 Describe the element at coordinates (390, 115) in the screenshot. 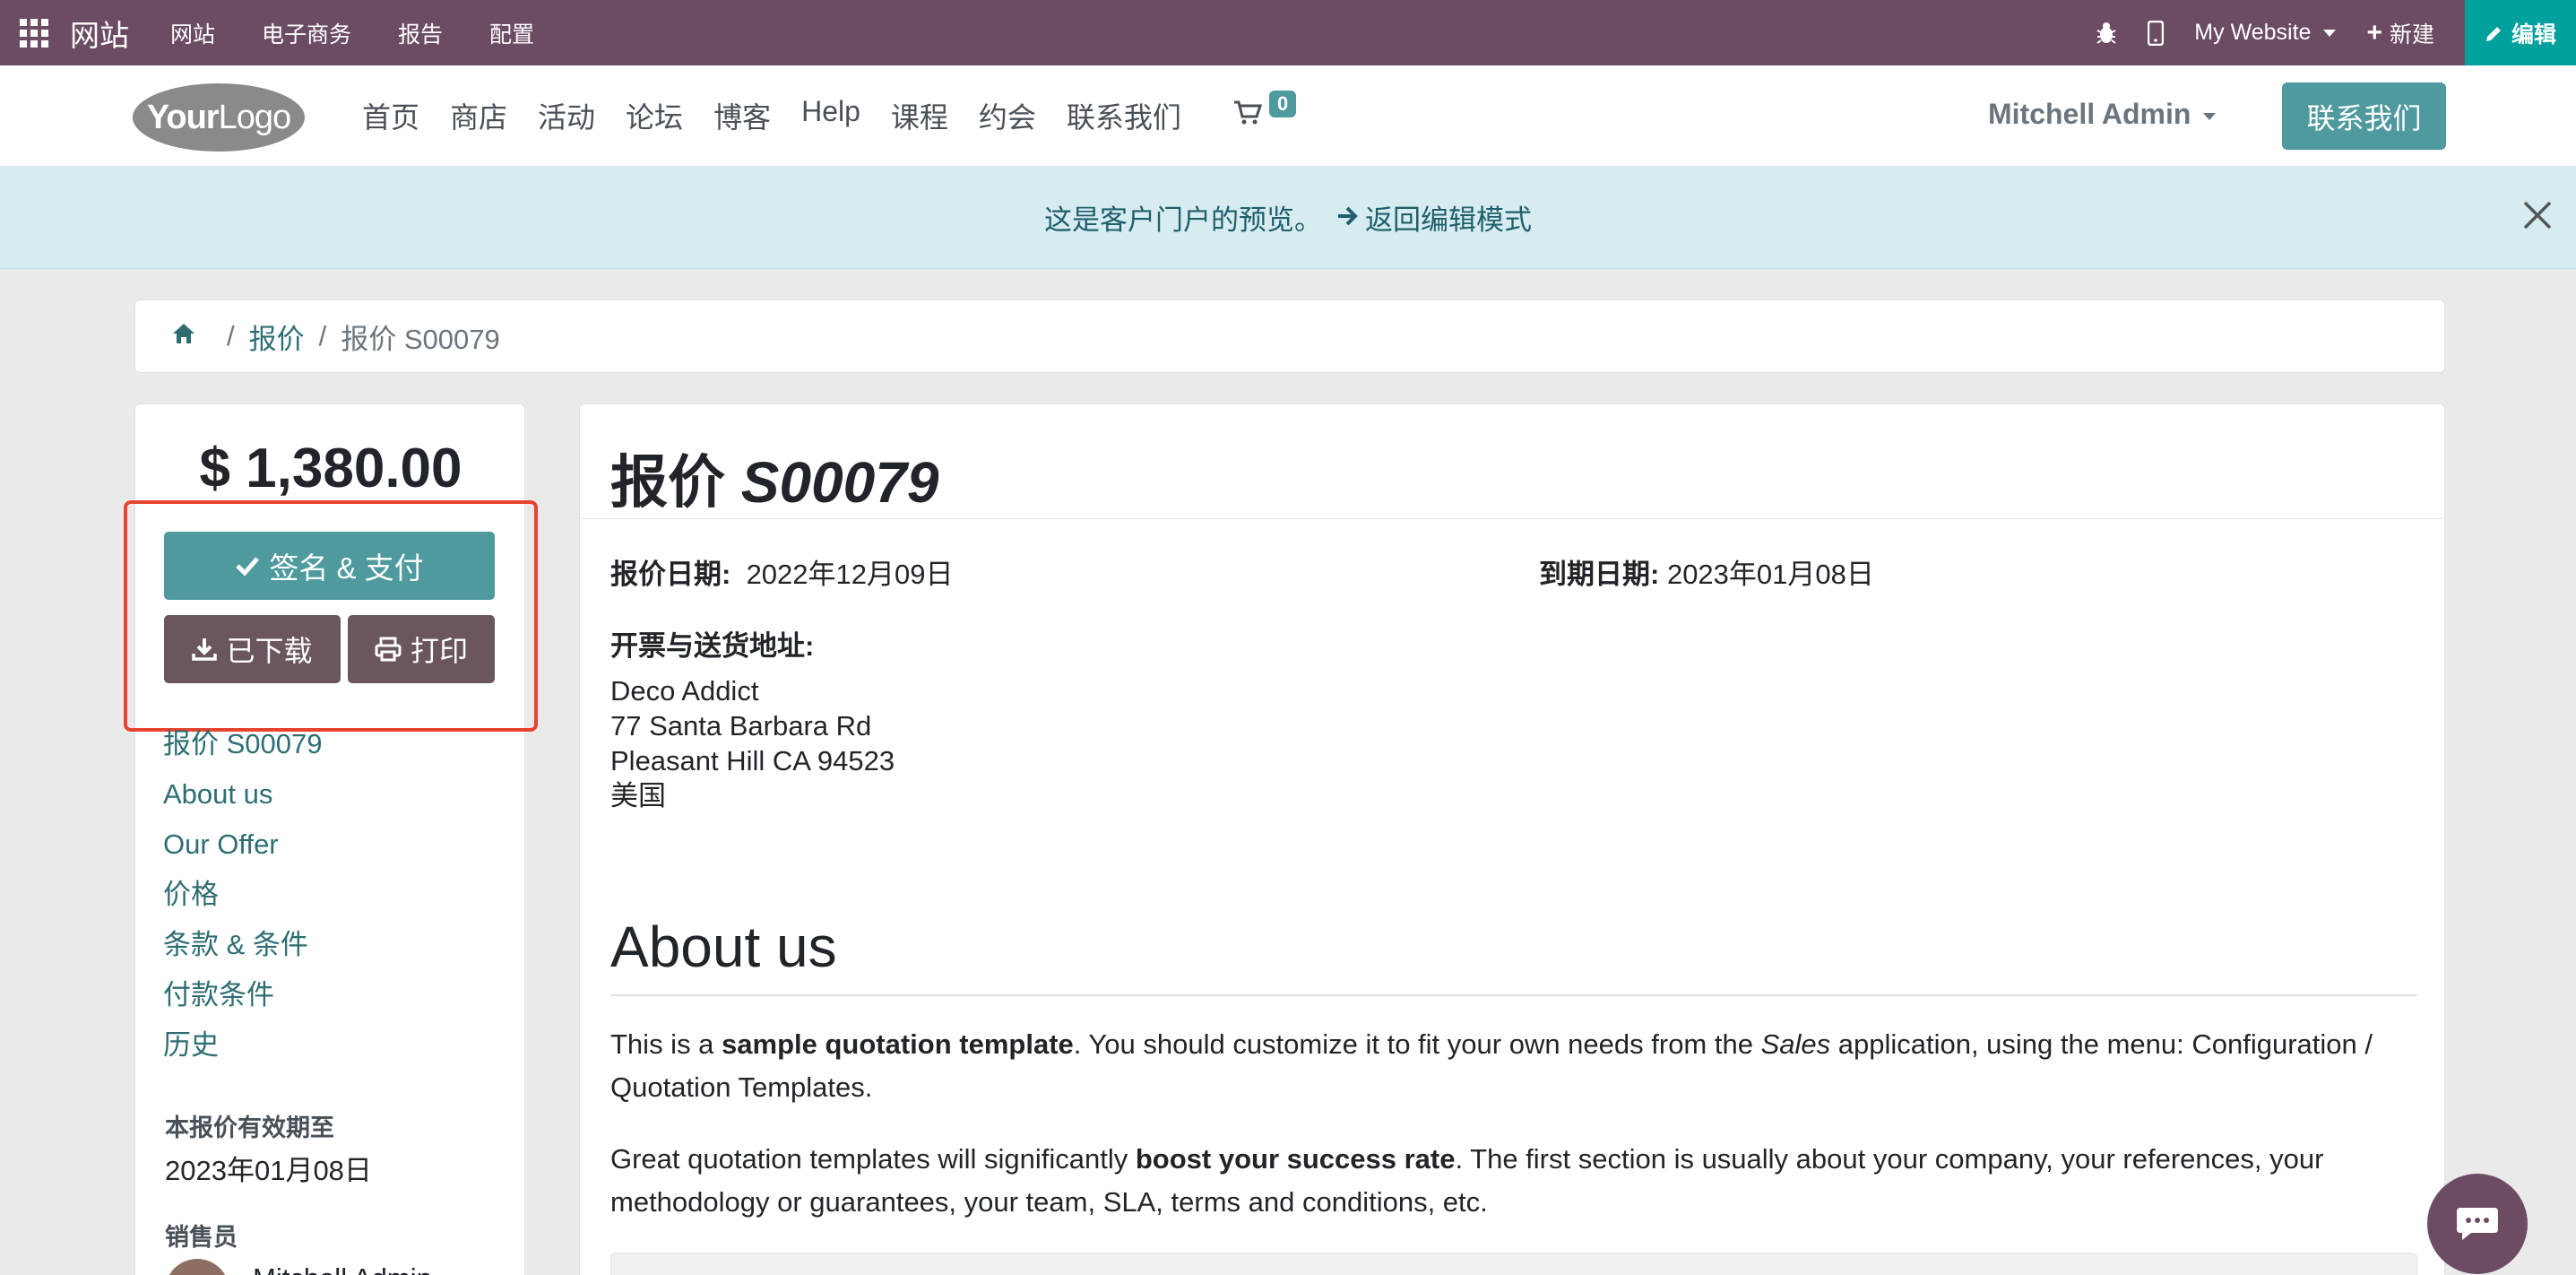

I see `nav-home: 首页` at that location.